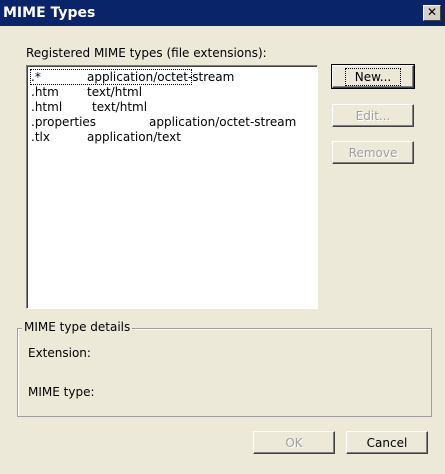 The height and width of the screenshot is (474, 445). I want to click on list-item-mime: application/text, so click(134, 137).